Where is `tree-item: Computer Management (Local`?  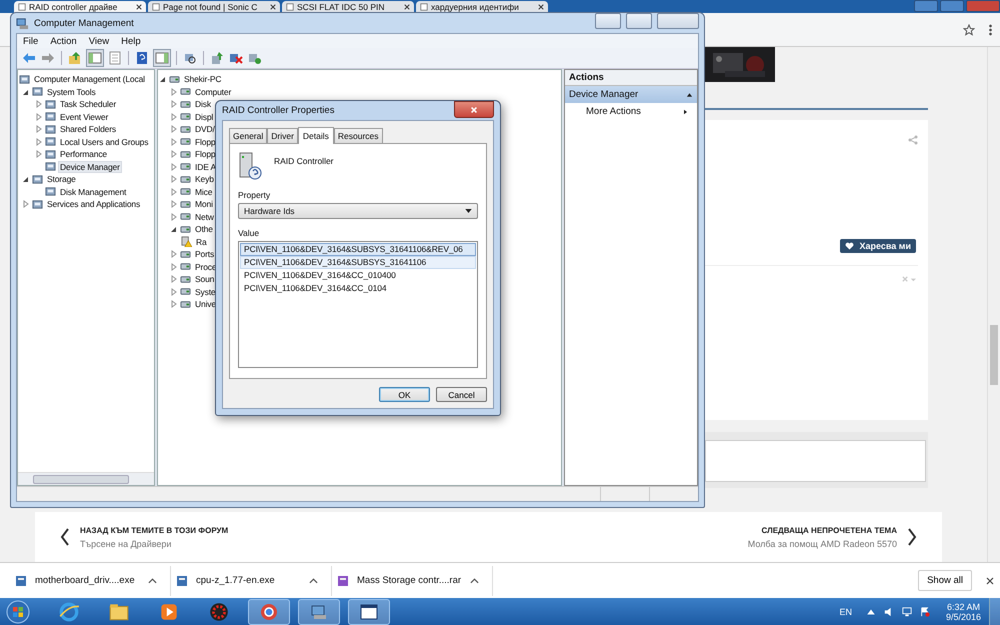 tree-item: Computer Management (Local is located at coordinates (89, 79).